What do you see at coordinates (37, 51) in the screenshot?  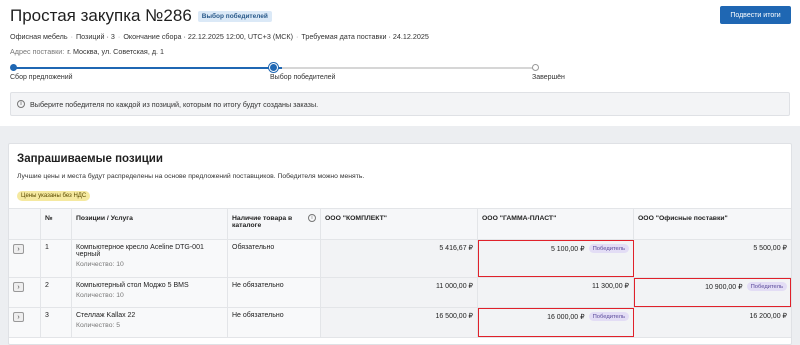 I see `address-label: Адрес поставки:` at bounding box center [37, 51].